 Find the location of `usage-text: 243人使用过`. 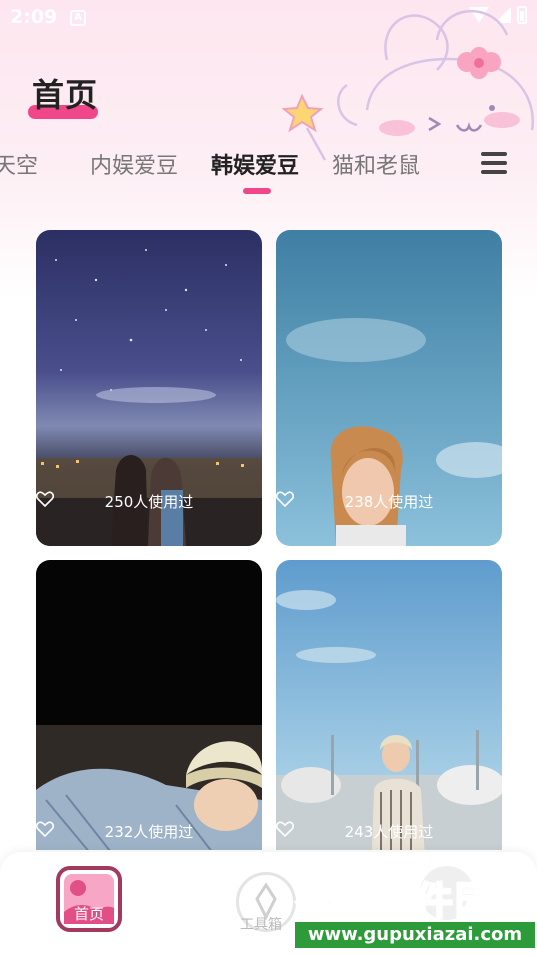

usage-text: 243人使用过 is located at coordinates (389, 832).